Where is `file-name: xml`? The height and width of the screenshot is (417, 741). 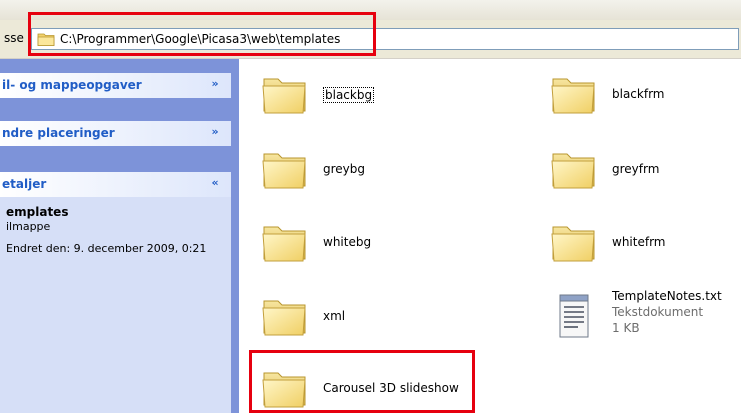
file-name: xml is located at coordinates (334, 316).